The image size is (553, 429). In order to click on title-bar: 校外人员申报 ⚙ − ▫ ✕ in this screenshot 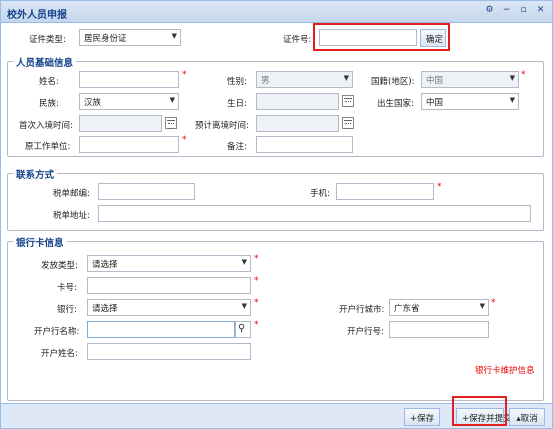, I will do `click(276, 12)`.